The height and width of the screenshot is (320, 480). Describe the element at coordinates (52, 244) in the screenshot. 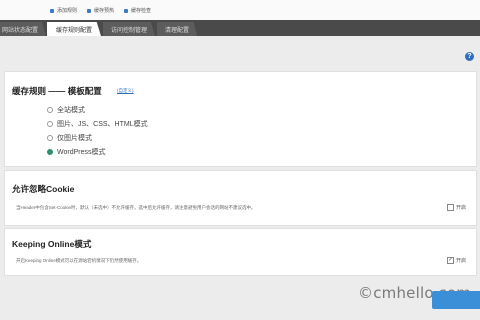

I see `keeping-online-title: Keeping Online模式` at that location.